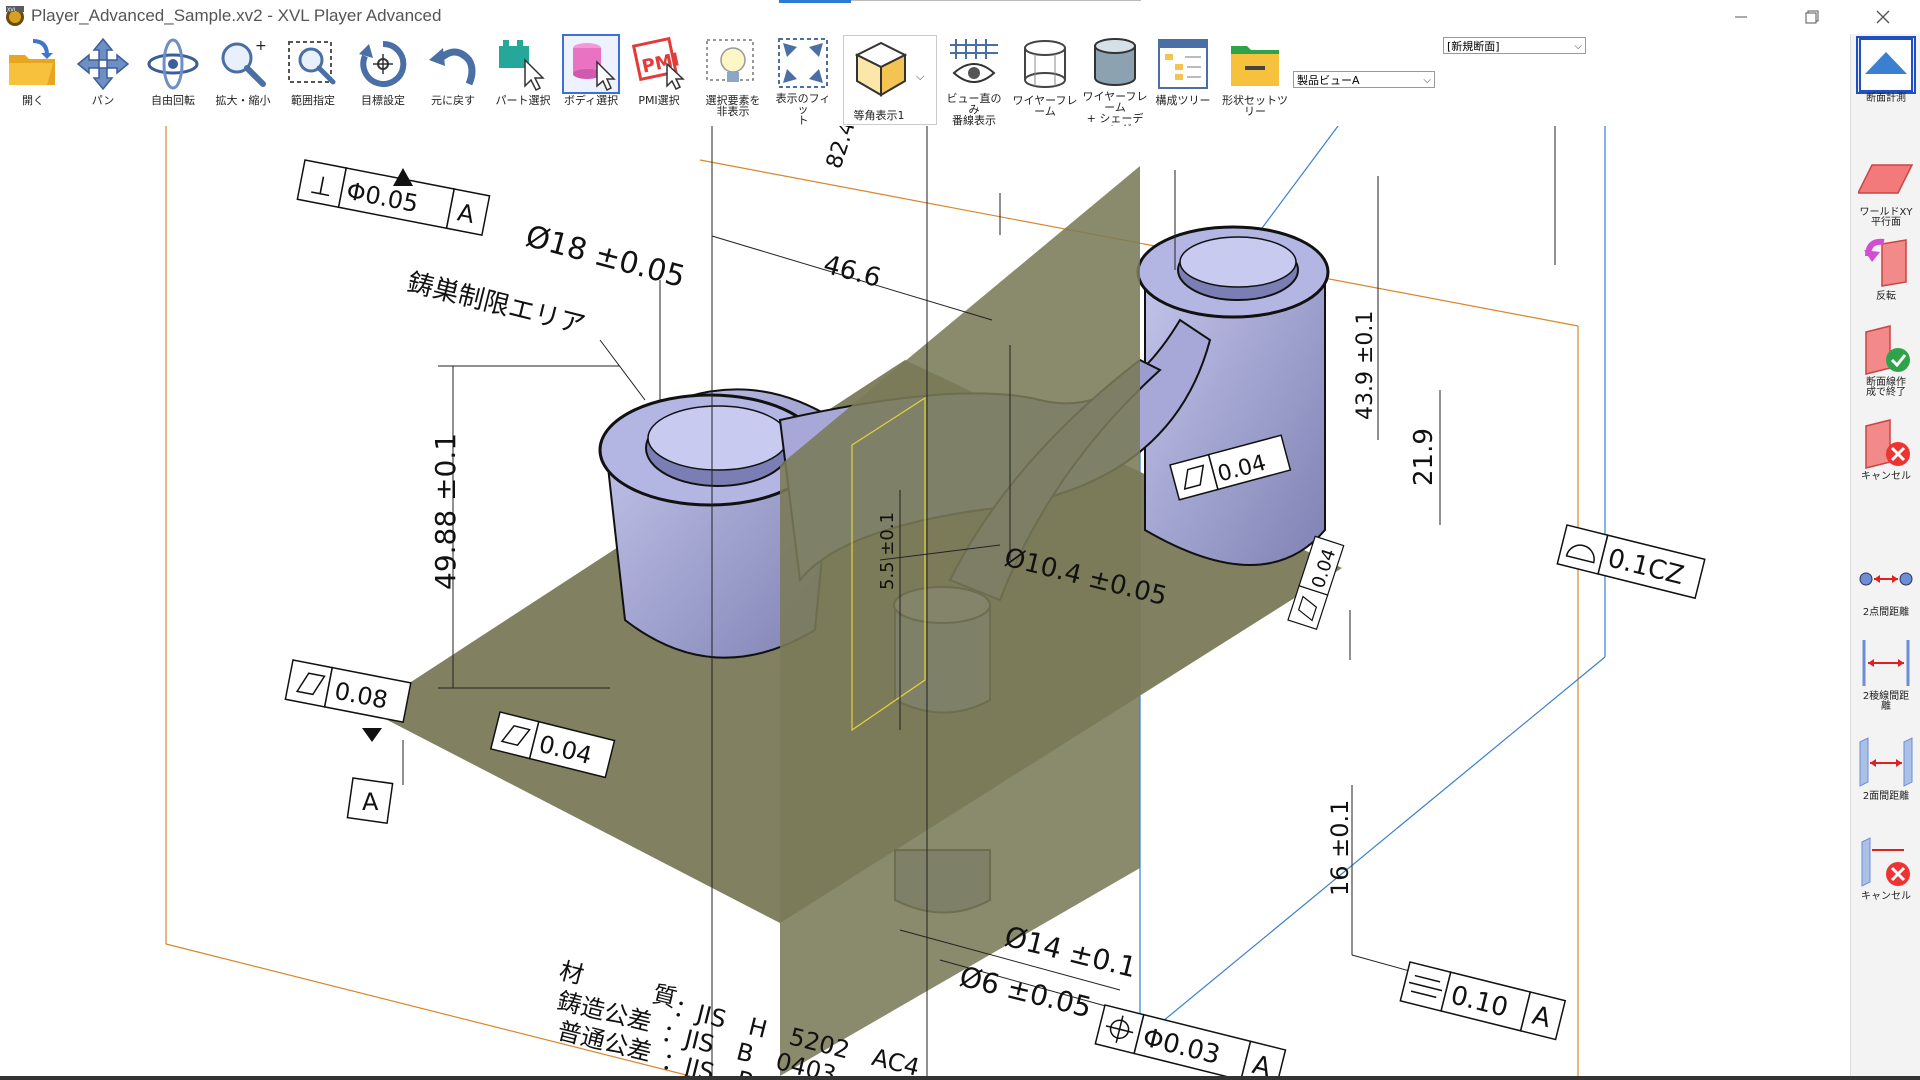  What do you see at coordinates (1483, 1001) in the screenshot?
I see `fcf-symmetry: 0.10 A` at bounding box center [1483, 1001].